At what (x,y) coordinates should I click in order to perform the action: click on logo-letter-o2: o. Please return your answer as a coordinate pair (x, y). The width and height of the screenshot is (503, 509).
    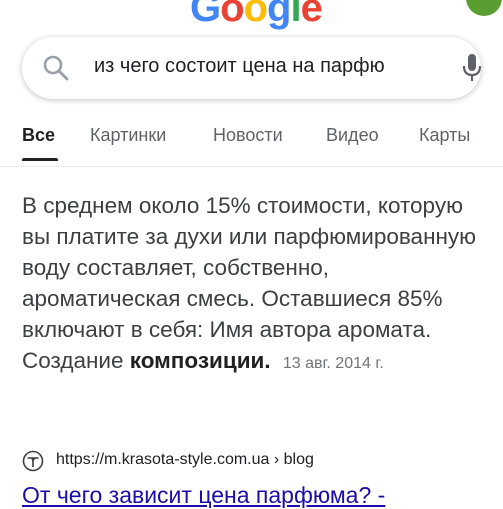
    Looking at the image, I should click on (255, 15).